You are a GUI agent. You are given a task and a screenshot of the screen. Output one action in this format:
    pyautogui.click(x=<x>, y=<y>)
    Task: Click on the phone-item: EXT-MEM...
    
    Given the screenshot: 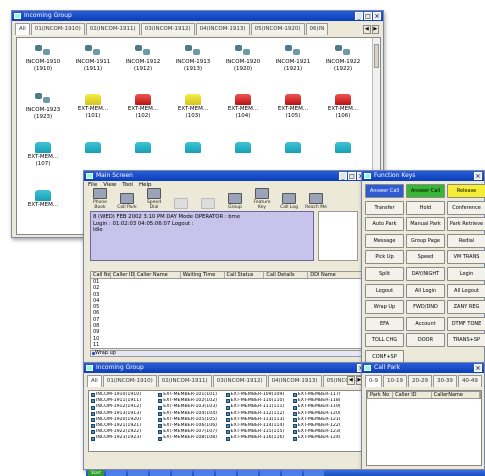 What is the action you would take?
    pyautogui.click(x=43, y=198)
    